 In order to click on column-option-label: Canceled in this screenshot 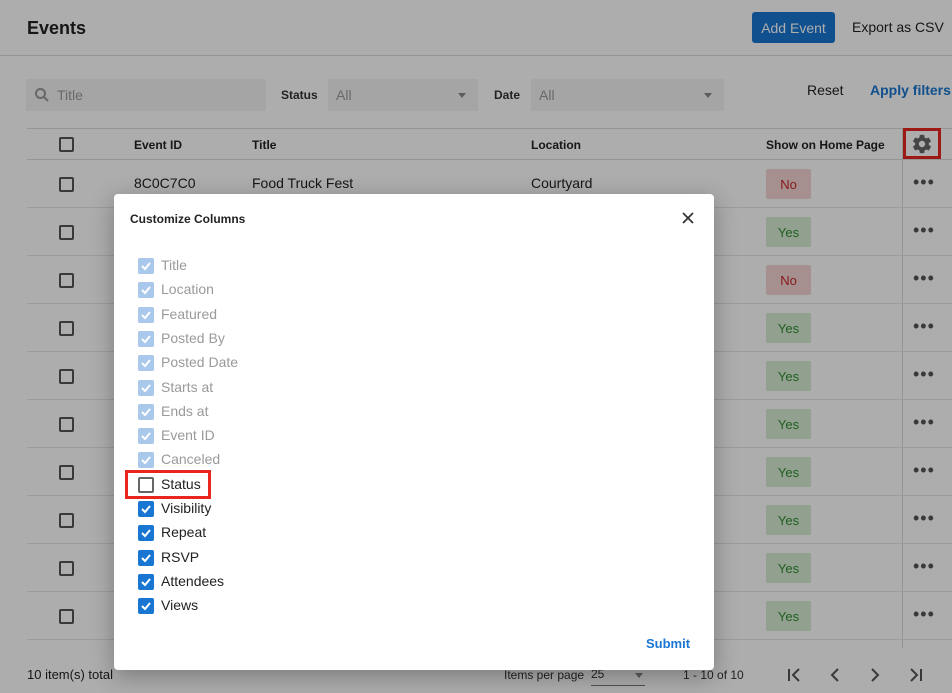, I will do `click(191, 459)`.